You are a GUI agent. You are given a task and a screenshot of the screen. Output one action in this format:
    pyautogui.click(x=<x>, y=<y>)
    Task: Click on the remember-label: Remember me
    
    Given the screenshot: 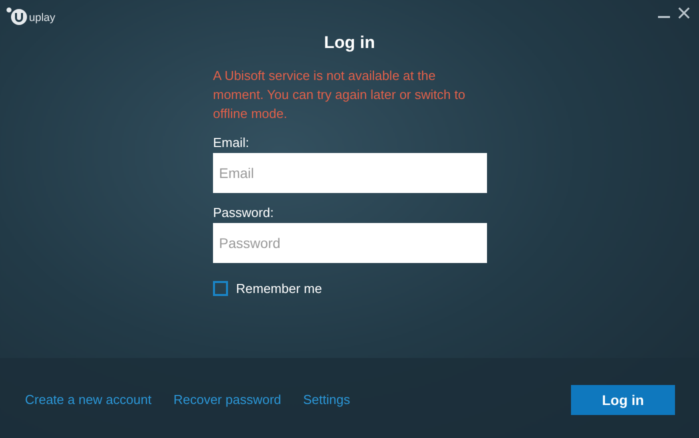 What is the action you would take?
    pyautogui.click(x=279, y=289)
    